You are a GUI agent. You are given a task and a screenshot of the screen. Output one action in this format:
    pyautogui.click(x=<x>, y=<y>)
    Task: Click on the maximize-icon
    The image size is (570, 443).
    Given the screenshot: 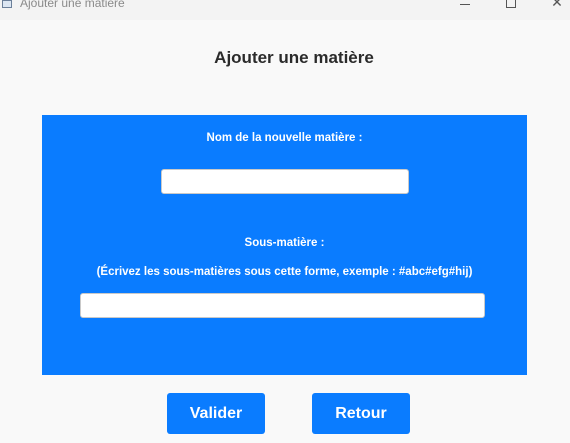 What is the action you would take?
    pyautogui.click(x=511, y=4)
    